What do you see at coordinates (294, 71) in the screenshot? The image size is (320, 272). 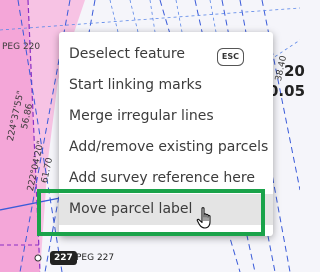 I see `map-value-1: 20` at bounding box center [294, 71].